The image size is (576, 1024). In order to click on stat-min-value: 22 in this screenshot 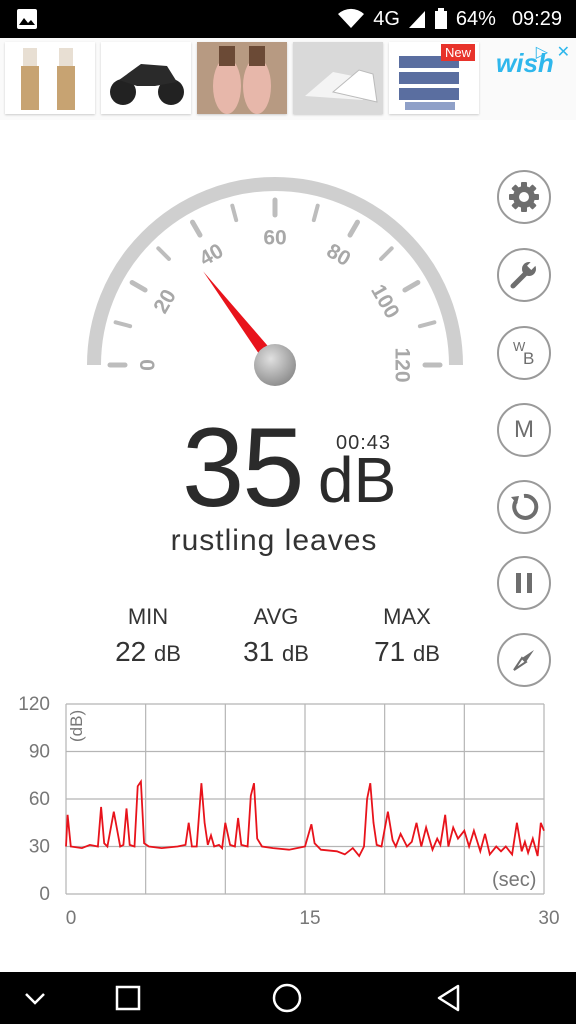, I will do `click(131, 651)`.